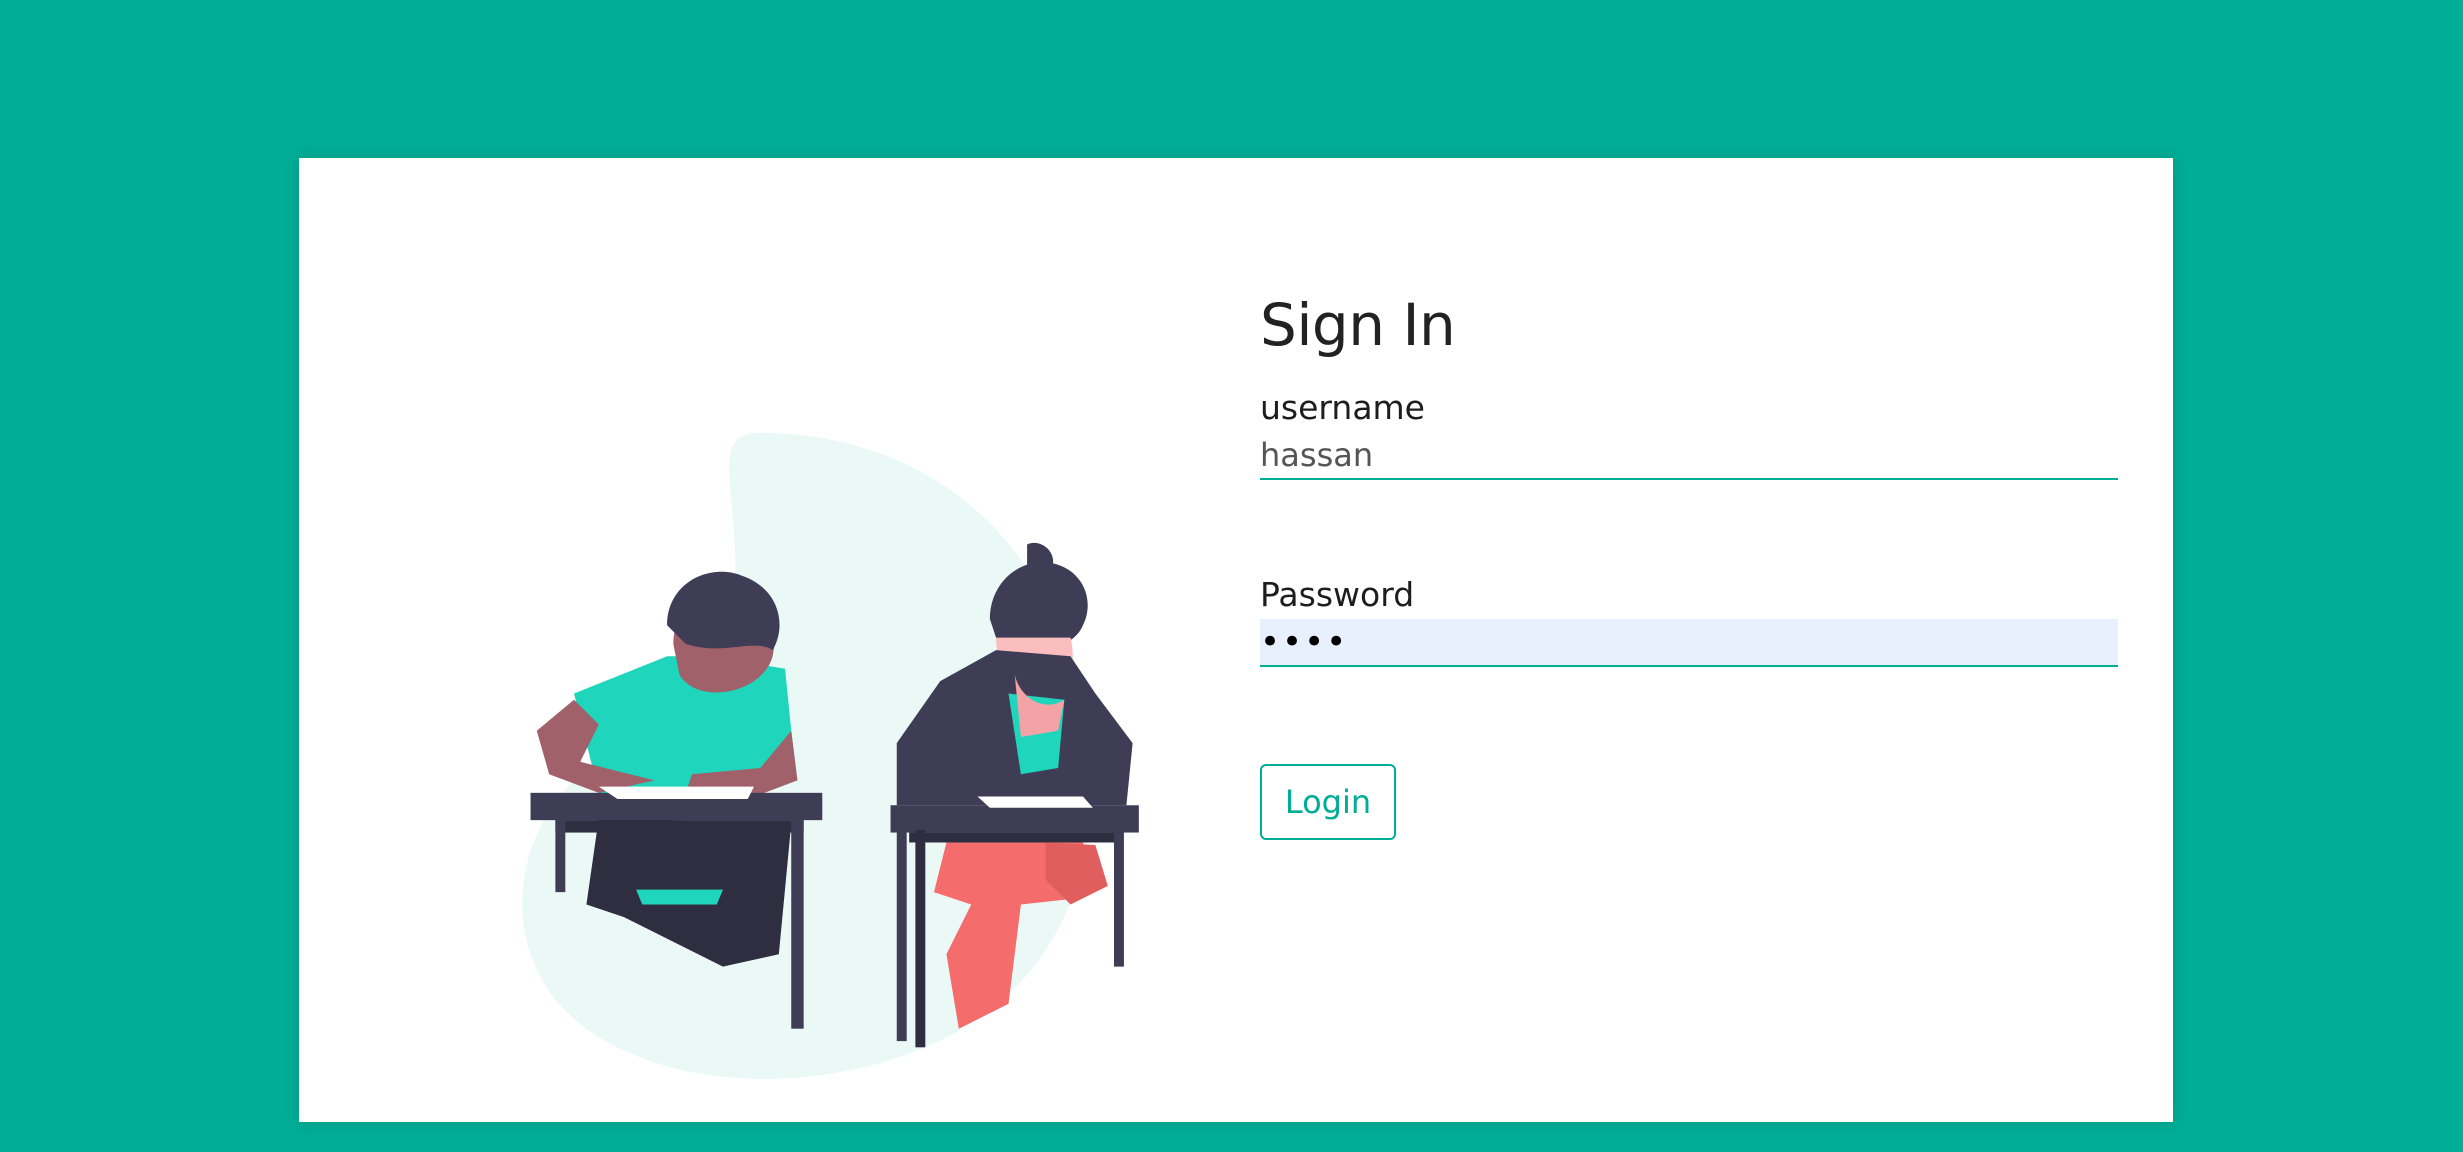 The image size is (2463, 1152). What do you see at coordinates (1689, 643) in the screenshot?
I see `password-input` at bounding box center [1689, 643].